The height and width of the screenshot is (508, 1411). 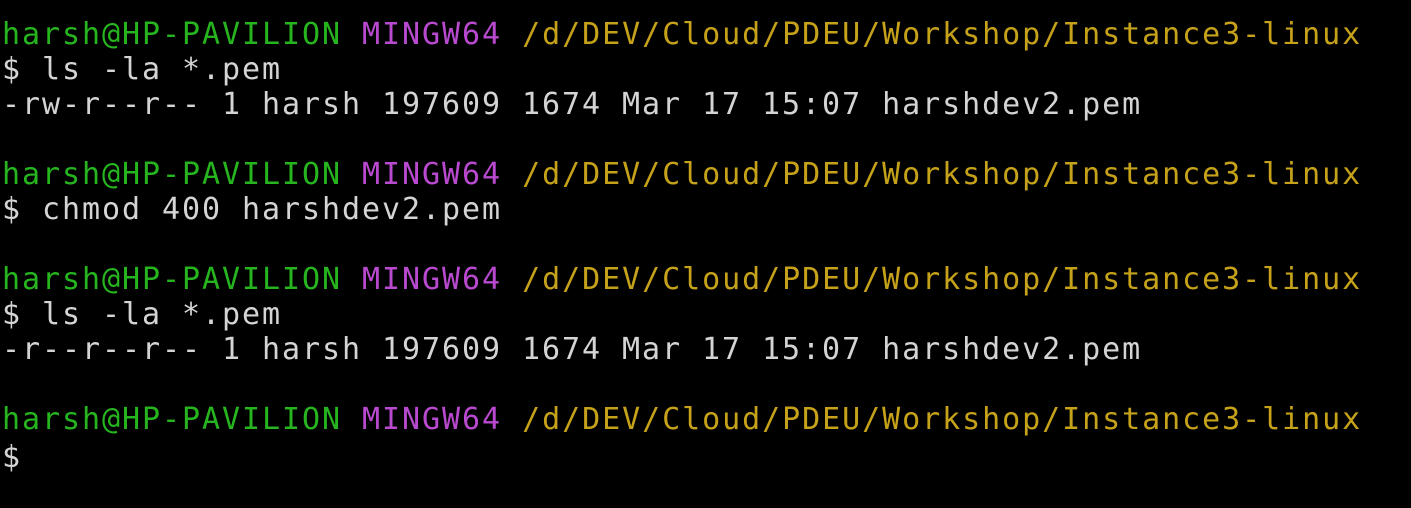 What do you see at coordinates (12, 457) in the screenshot?
I see `prompt-symbol: $` at bounding box center [12, 457].